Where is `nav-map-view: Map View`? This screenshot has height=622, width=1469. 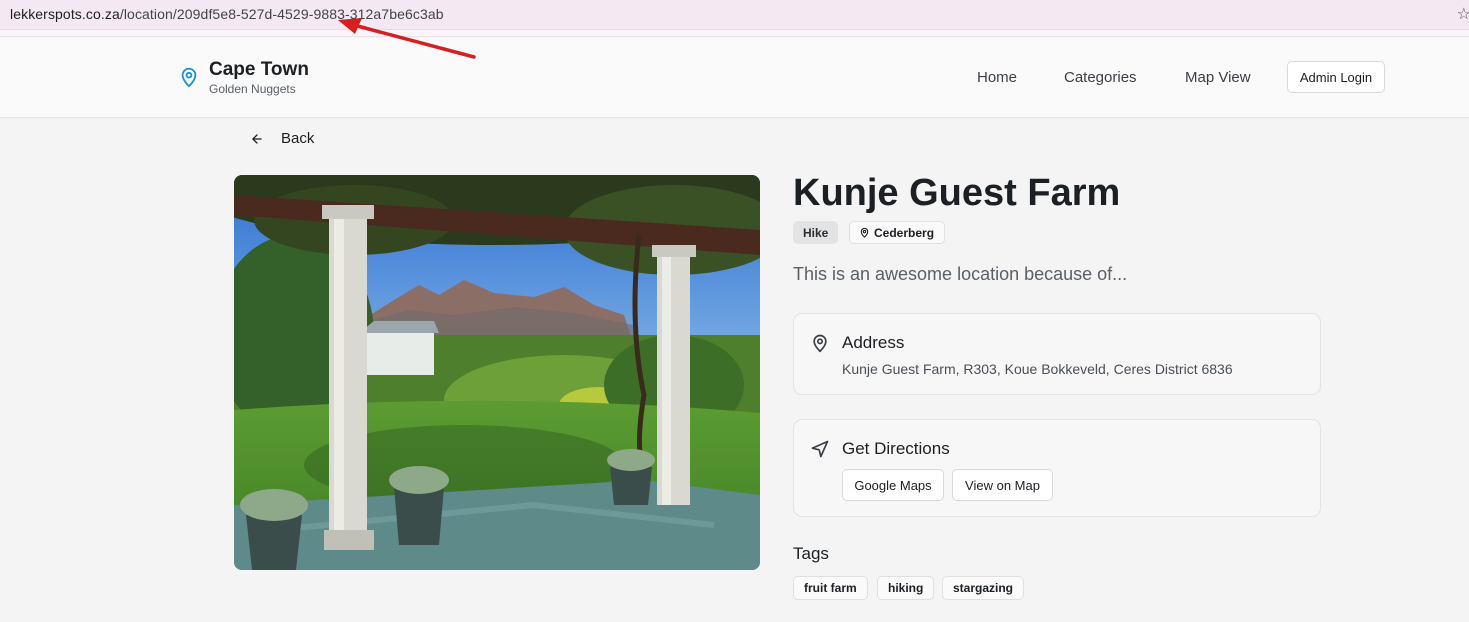
nav-map-view: Map View is located at coordinates (1218, 77).